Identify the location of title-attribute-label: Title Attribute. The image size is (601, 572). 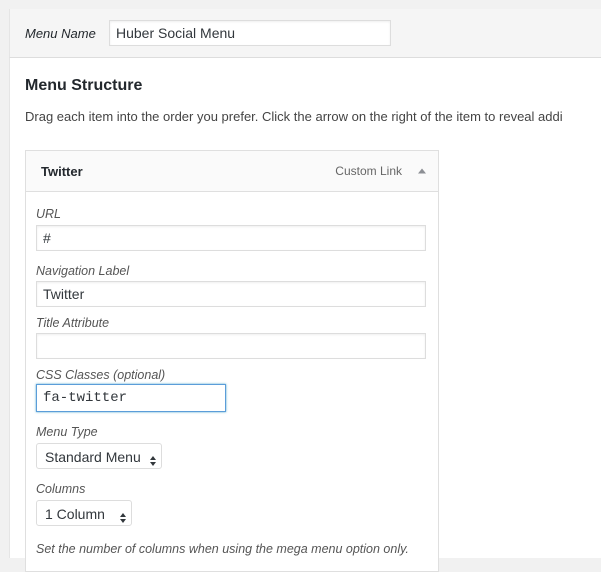
(73, 323).